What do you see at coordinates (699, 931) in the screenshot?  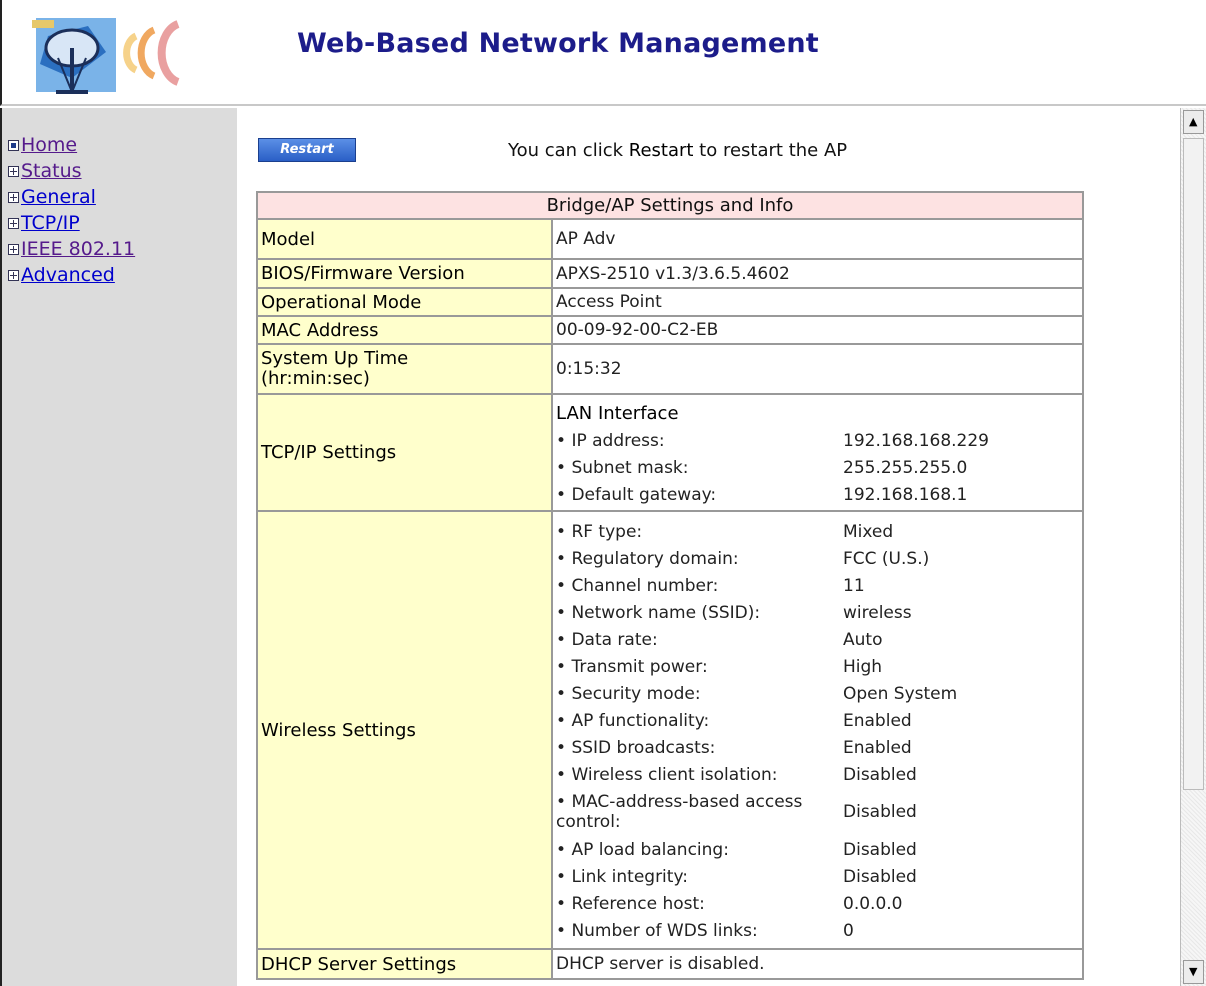 I see `kv-key: Number of WDS links:` at bounding box center [699, 931].